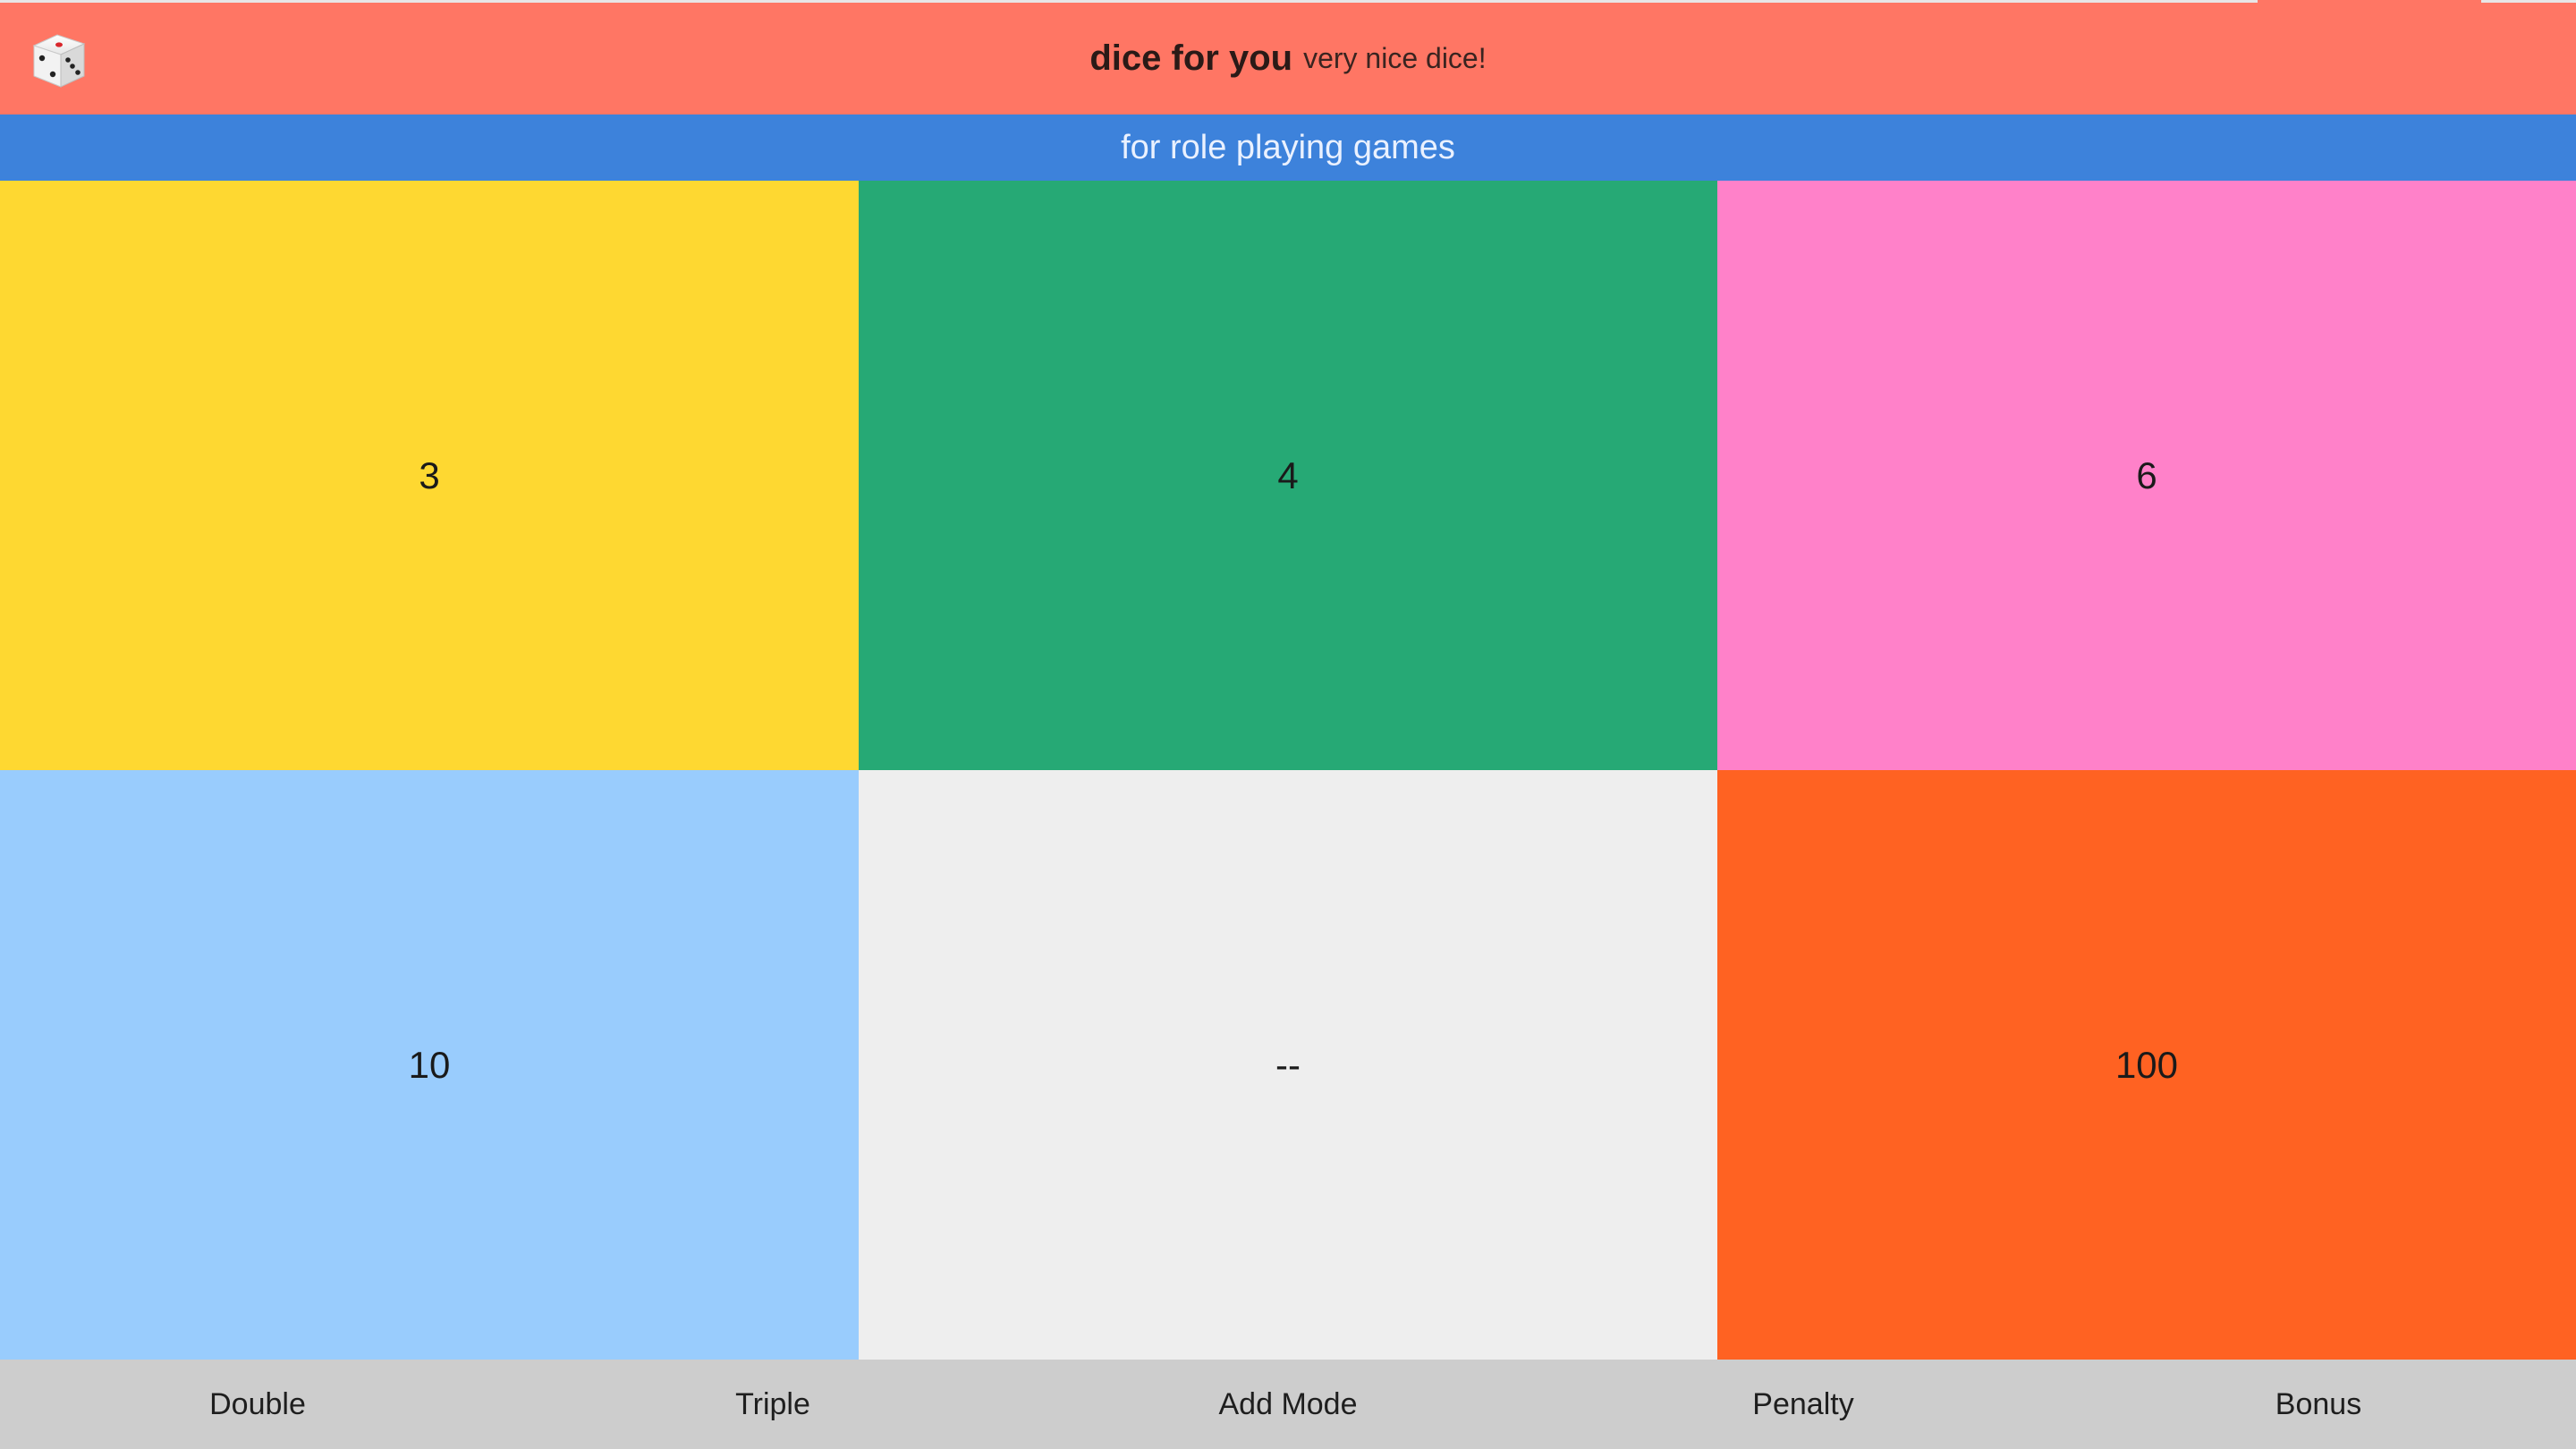 The image size is (2576, 1449). I want to click on bonus-button-label: Bonus, so click(2318, 1403).